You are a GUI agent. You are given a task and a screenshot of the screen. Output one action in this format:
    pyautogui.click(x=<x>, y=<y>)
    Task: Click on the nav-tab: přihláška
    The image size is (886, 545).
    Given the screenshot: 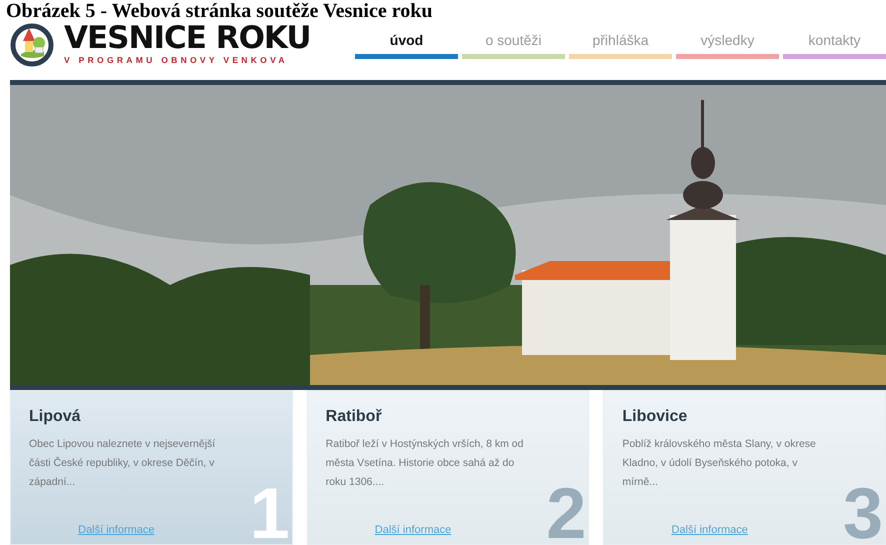 What is the action you would take?
    pyautogui.click(x=620, y=42)
    